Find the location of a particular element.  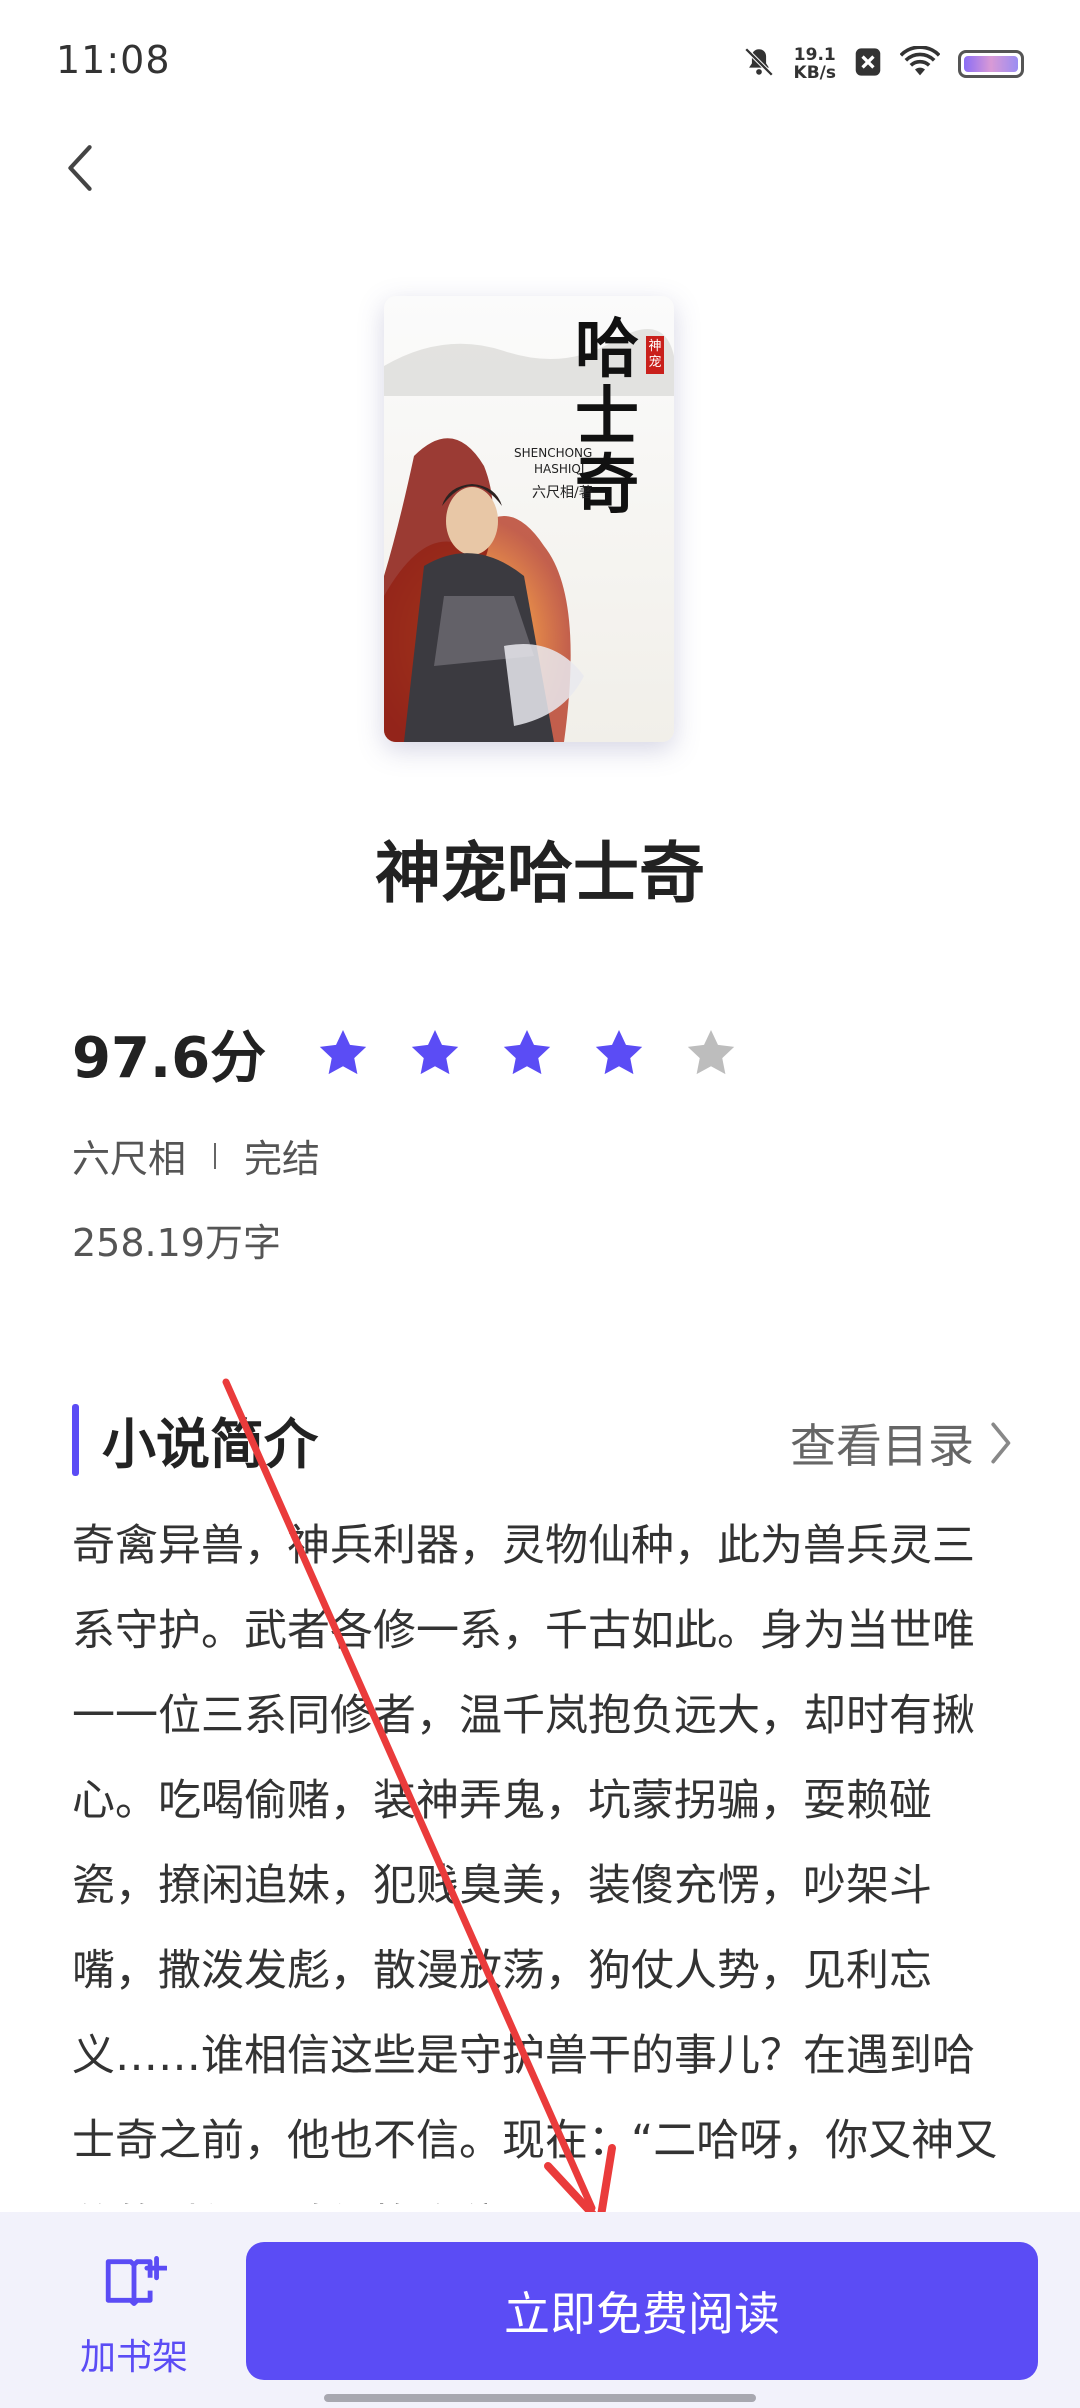

star-rating is located at coordinates (527, 1053).